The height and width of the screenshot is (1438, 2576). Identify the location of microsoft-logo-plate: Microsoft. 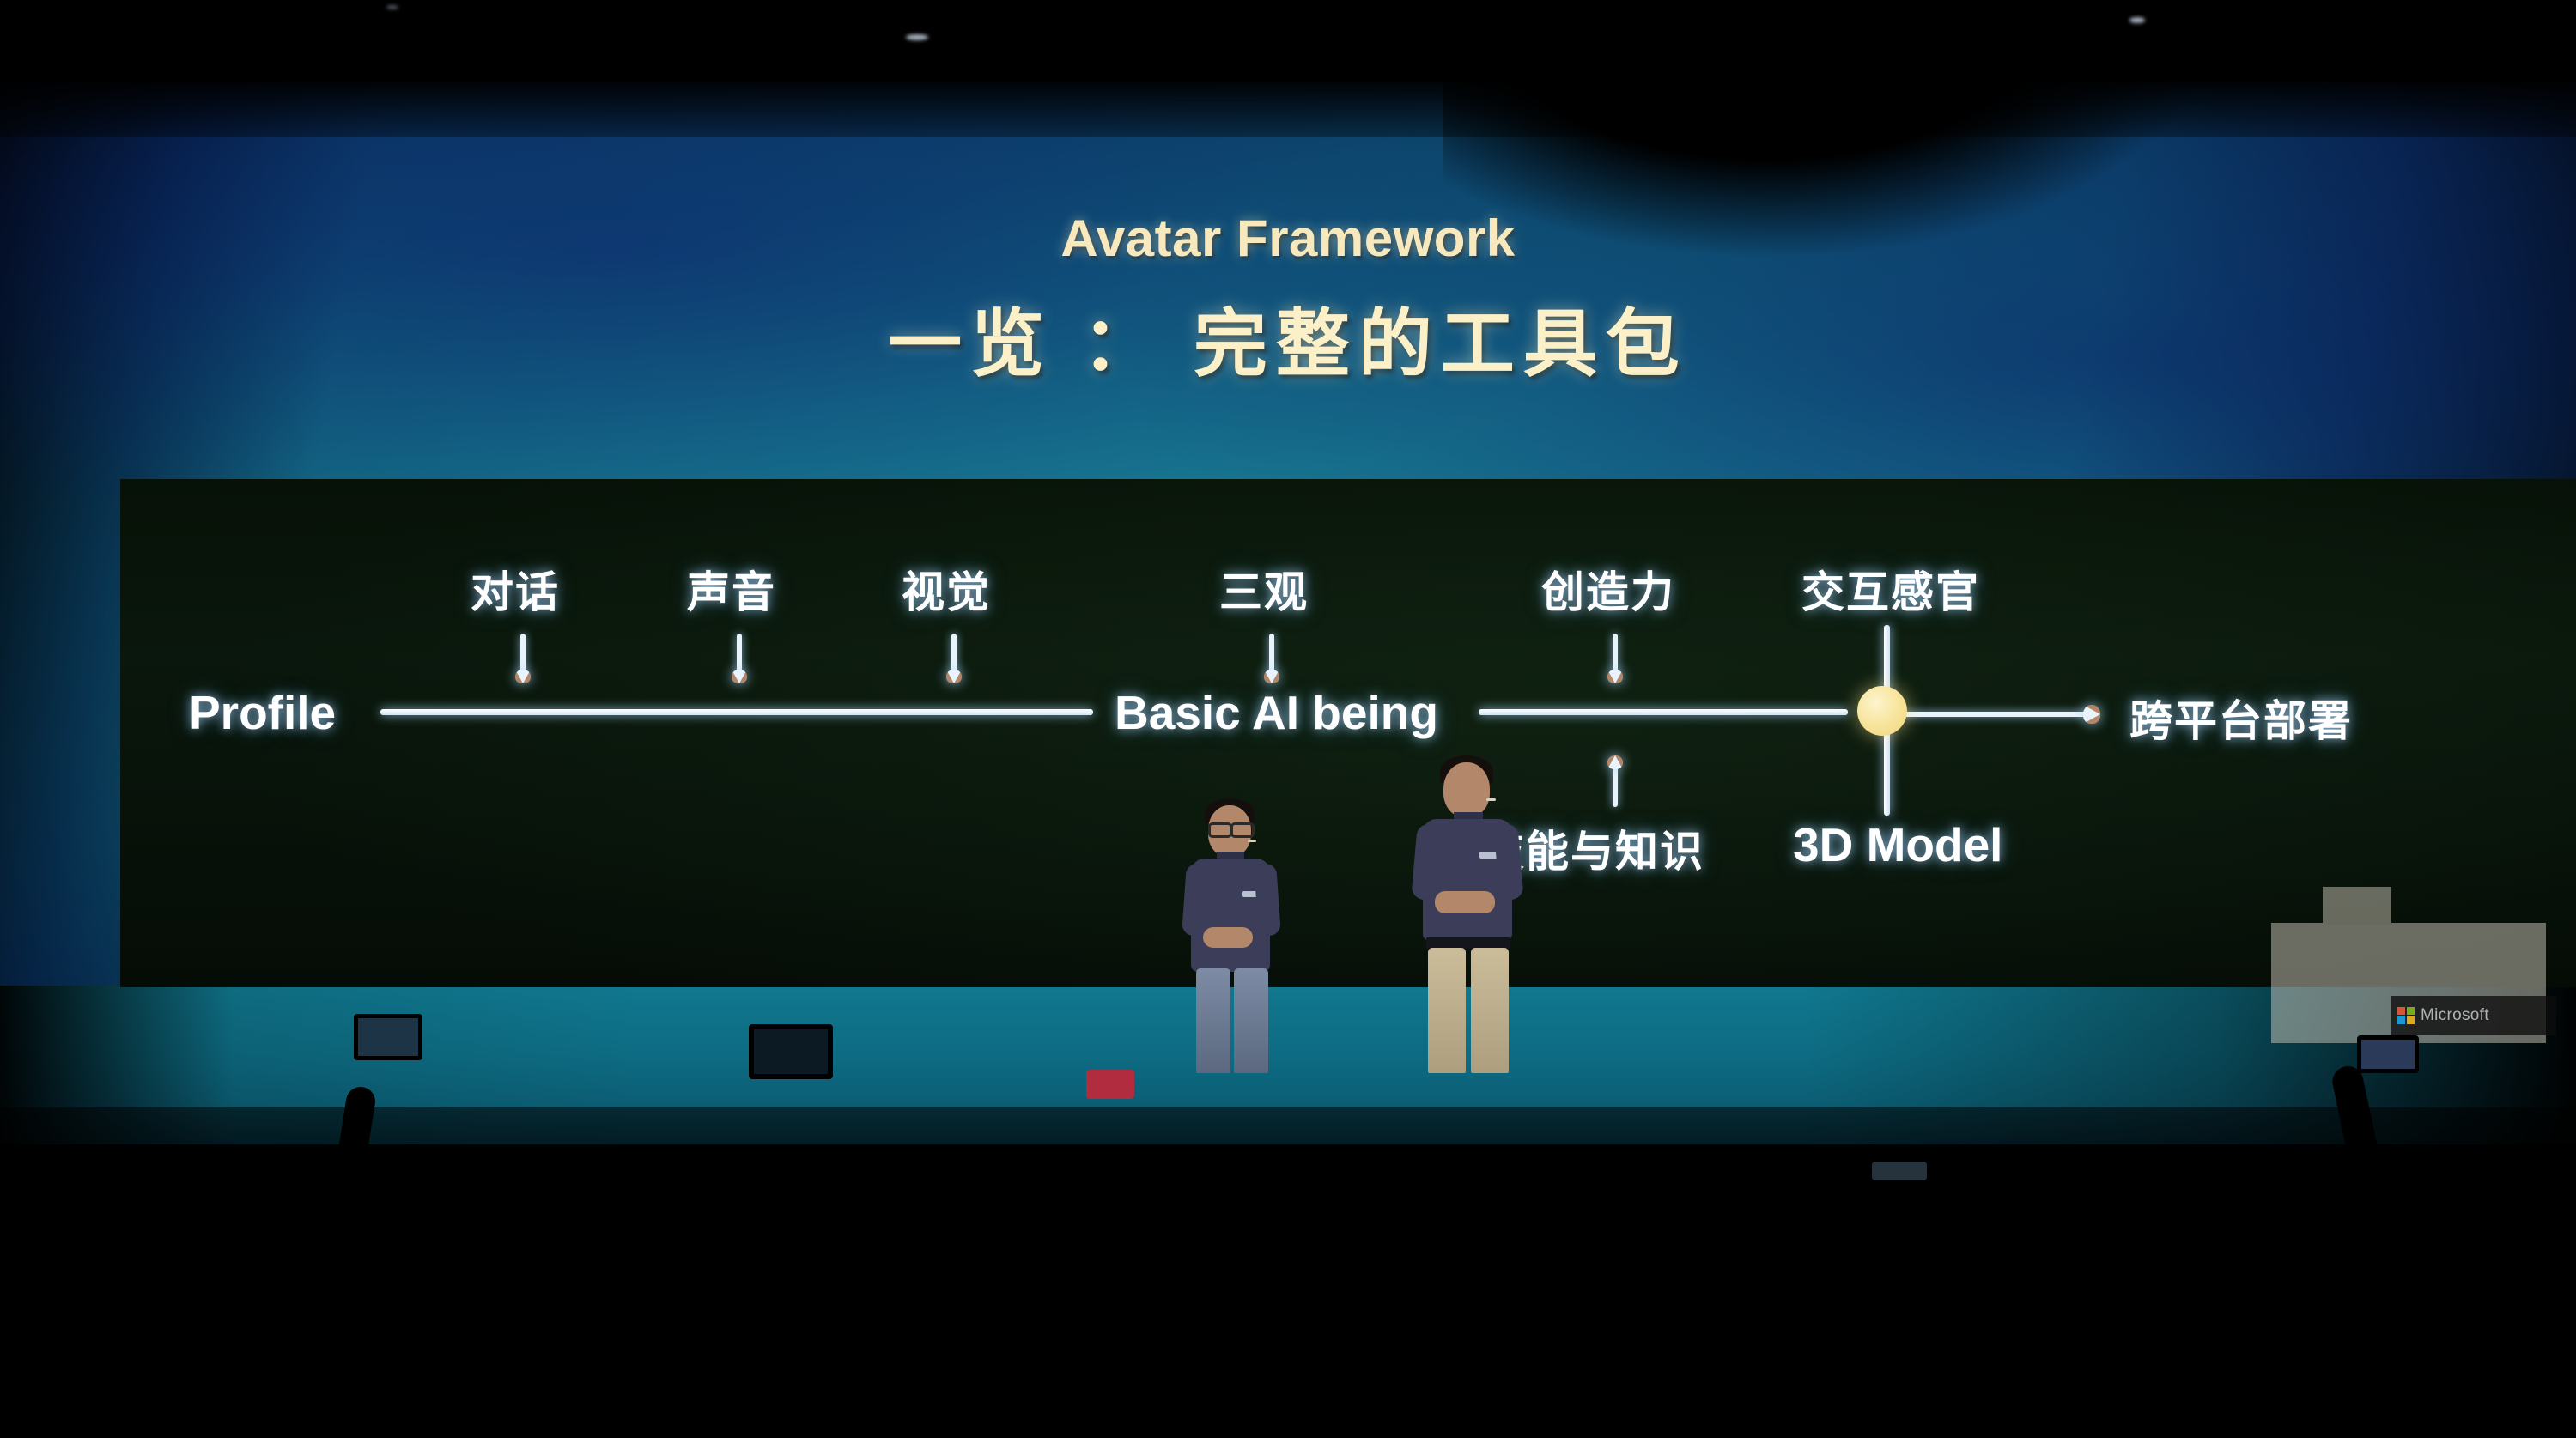
(2473, 1015).